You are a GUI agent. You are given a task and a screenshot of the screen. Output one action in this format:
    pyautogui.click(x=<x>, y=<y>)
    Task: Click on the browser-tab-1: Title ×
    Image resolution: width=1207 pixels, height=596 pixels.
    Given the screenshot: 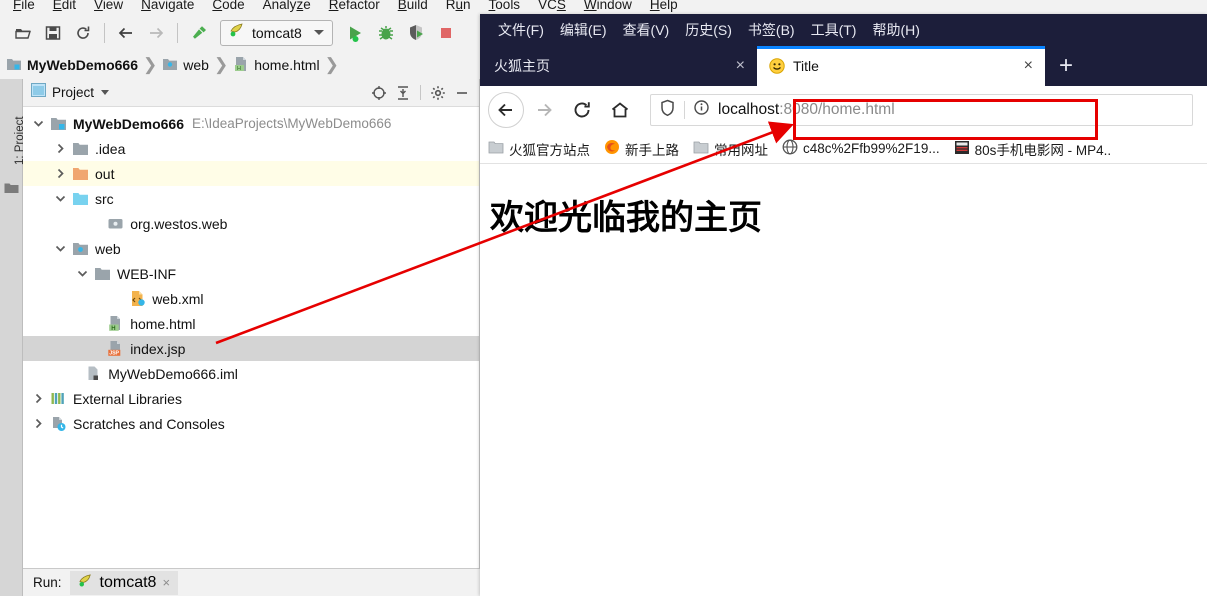 What is the action you would take?
    pyautogui.click(x=901, y=66)
    